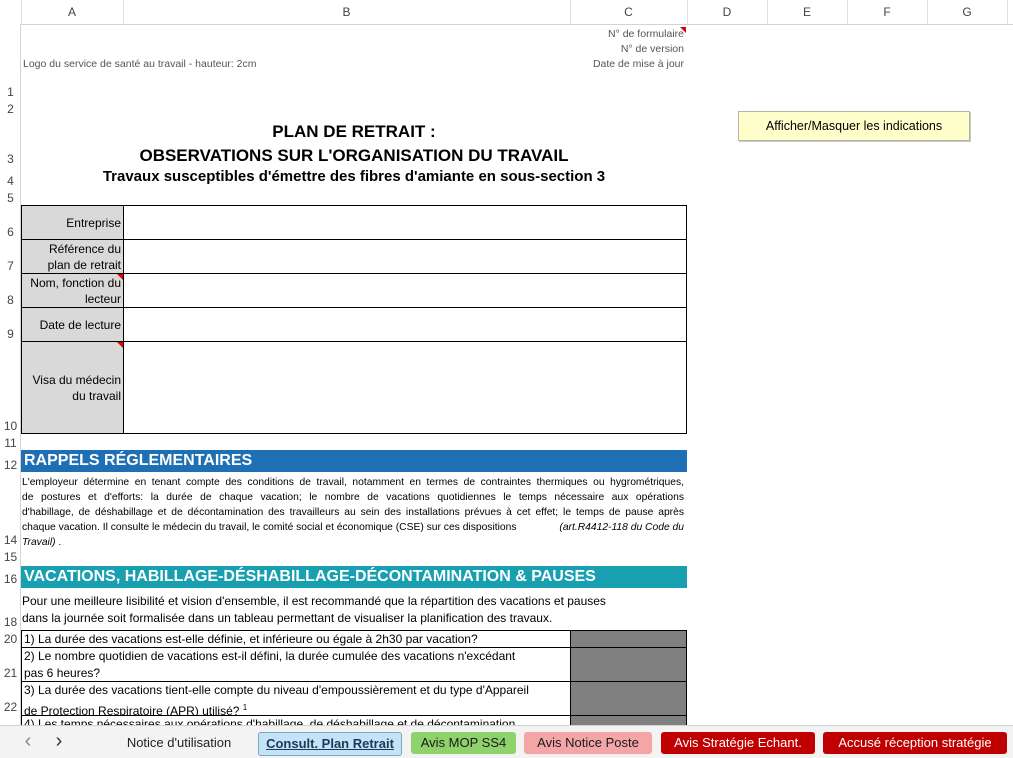 The image size is (1013, 758). Describe the element at coordinates (75, 283) in the screenshot. I see `lecteur-label-line1: Nom, fonction du` at that location.